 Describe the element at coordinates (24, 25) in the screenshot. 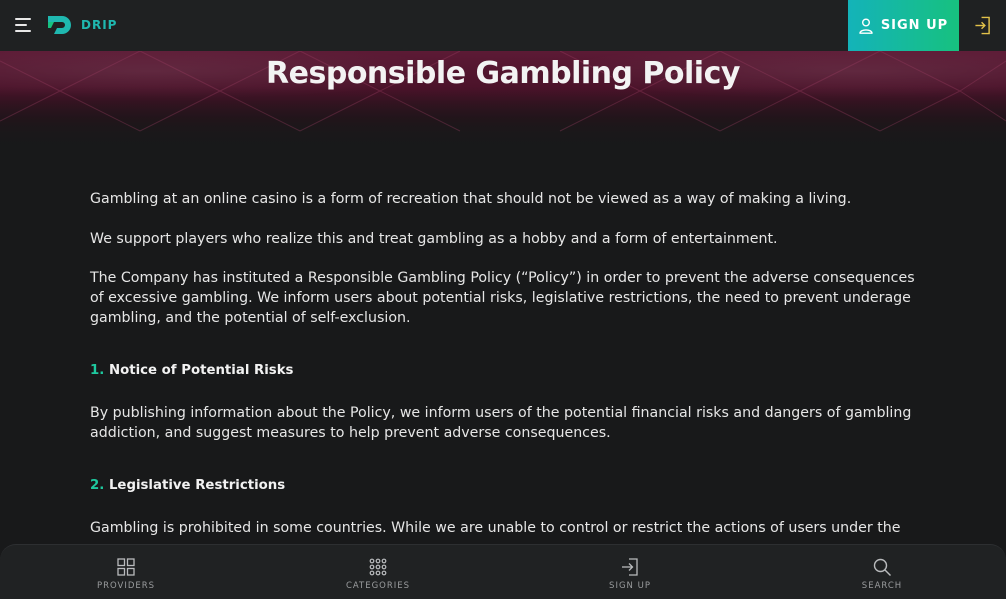

I see `menu-icon` at that location.